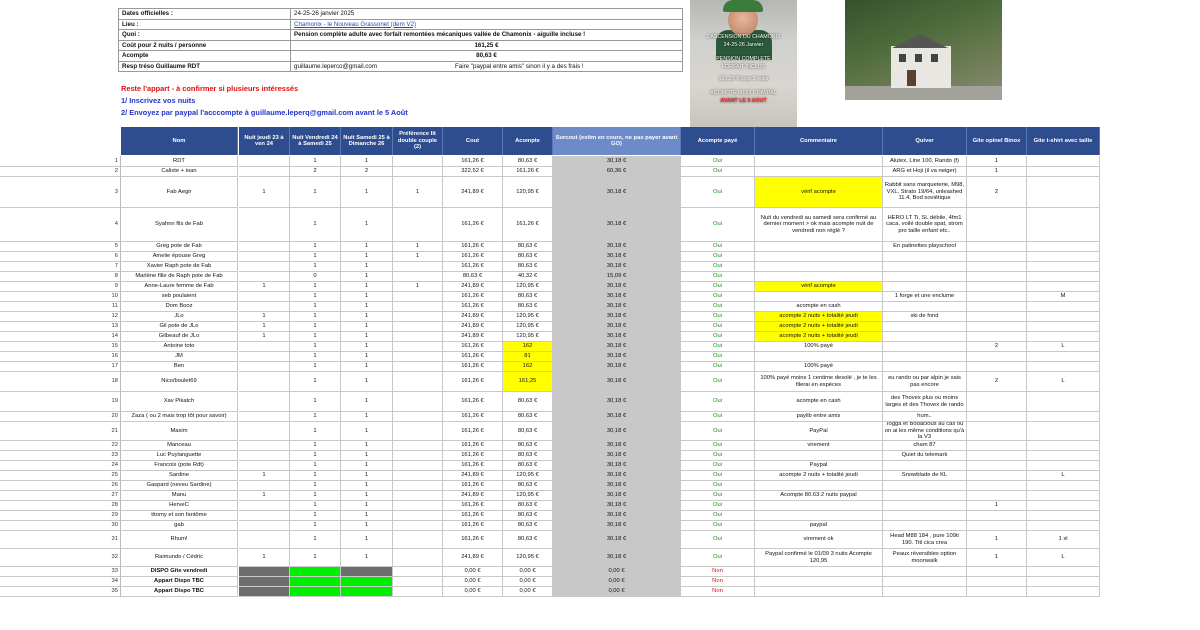 The width and height of the screenshot is (1200, 630). I want to click on cell-nom: gab, so click(179, 526).